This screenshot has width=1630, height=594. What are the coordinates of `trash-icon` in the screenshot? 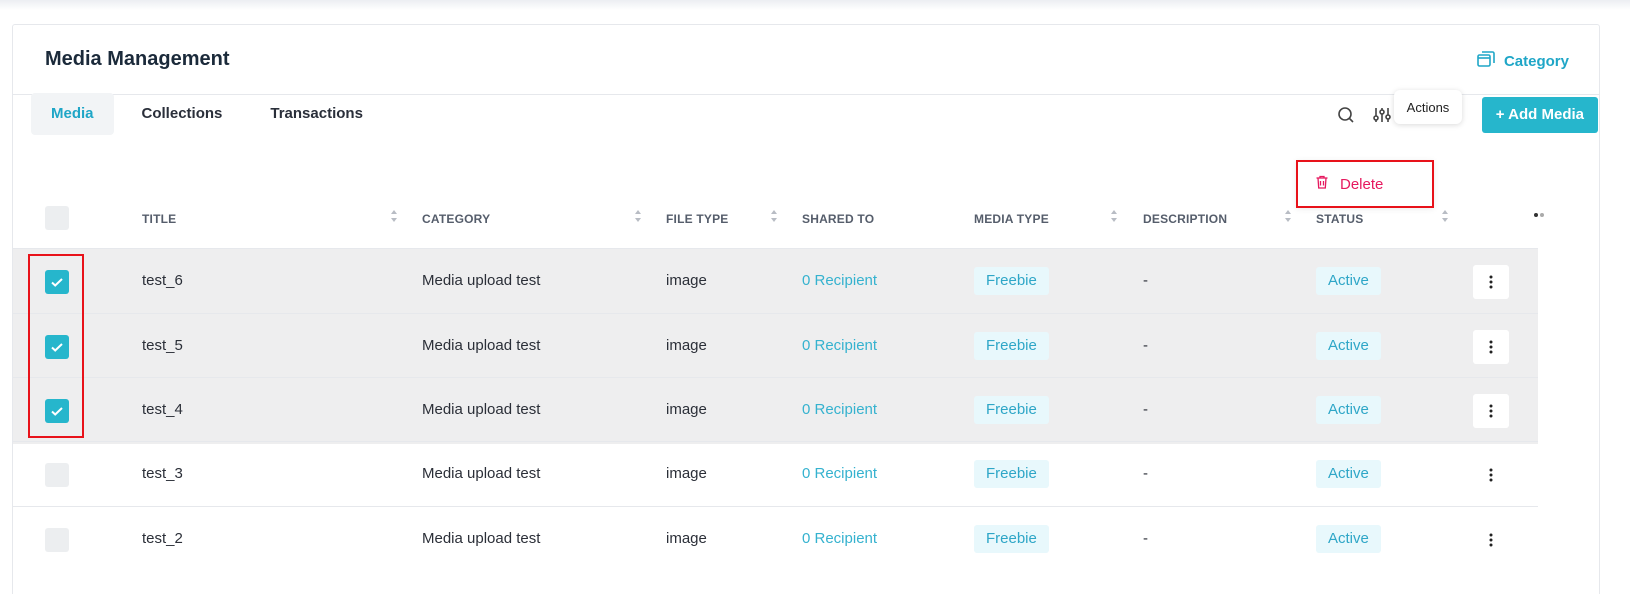 It's located at (1322, 184).